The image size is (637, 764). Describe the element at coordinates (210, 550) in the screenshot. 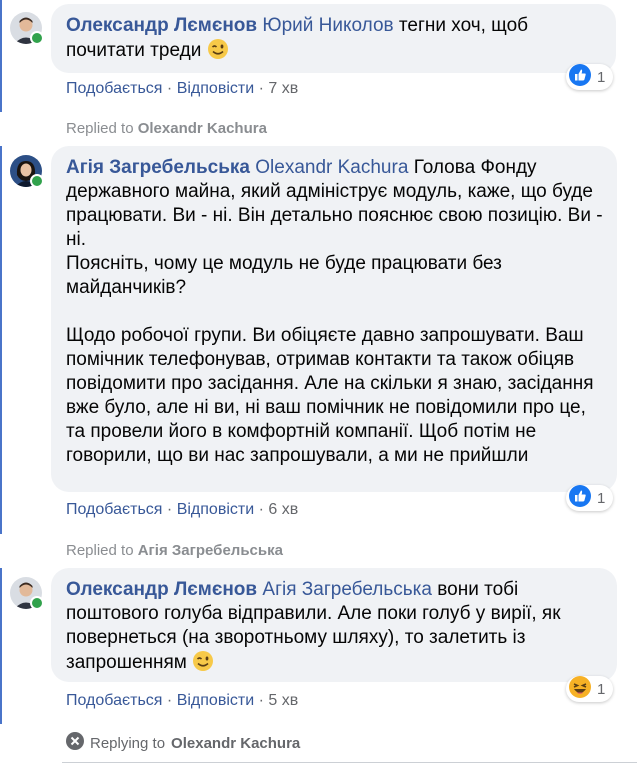

I see `replied-to-name: Агія Загребельська` at that location.